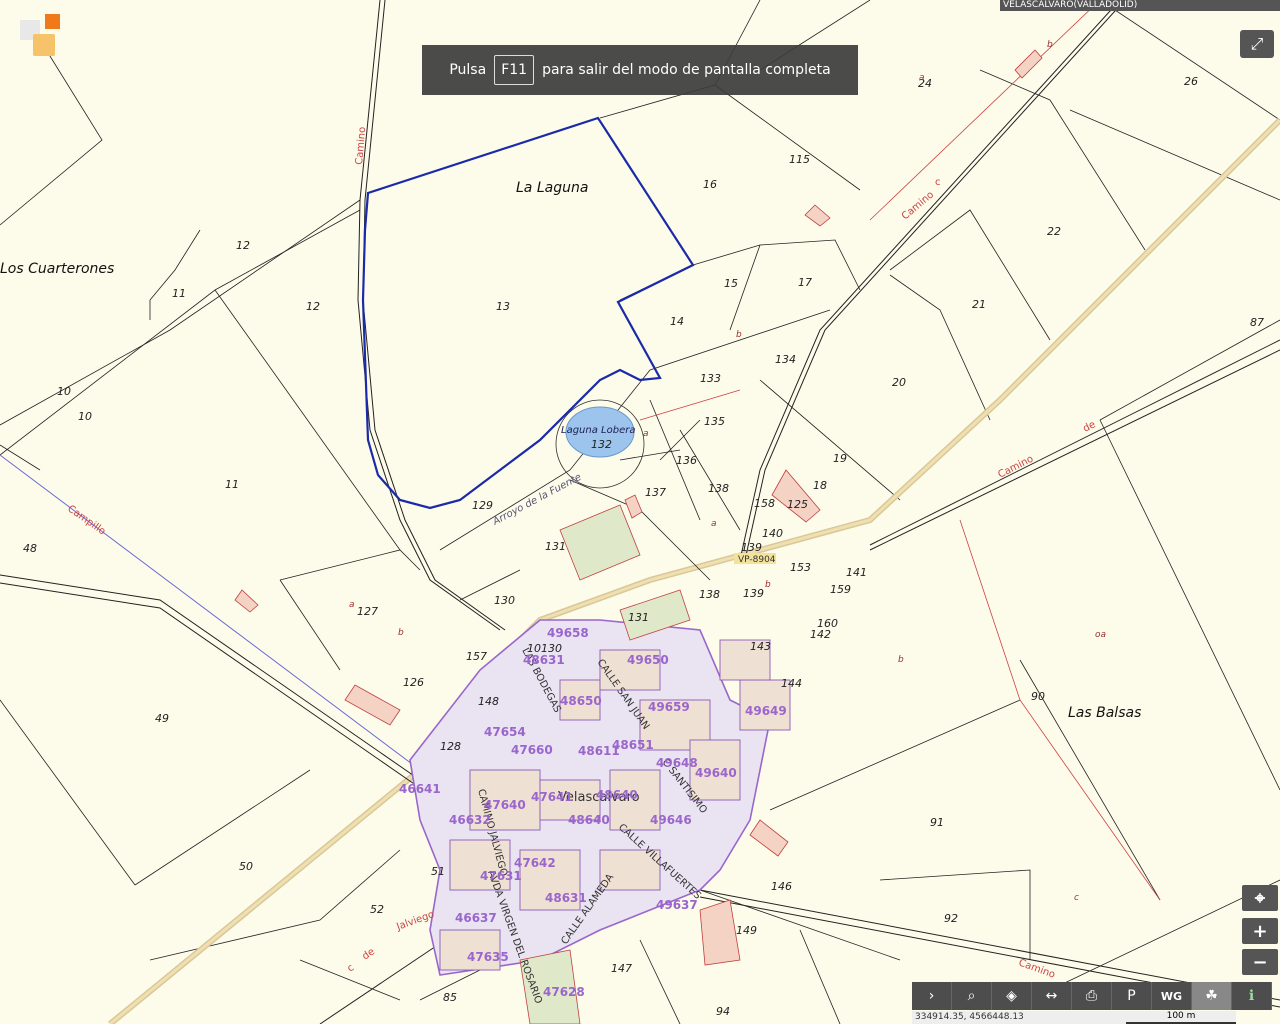 The image size is (1280, 1024). I want to click on label-camino-4: Camino, so click(361, 145).